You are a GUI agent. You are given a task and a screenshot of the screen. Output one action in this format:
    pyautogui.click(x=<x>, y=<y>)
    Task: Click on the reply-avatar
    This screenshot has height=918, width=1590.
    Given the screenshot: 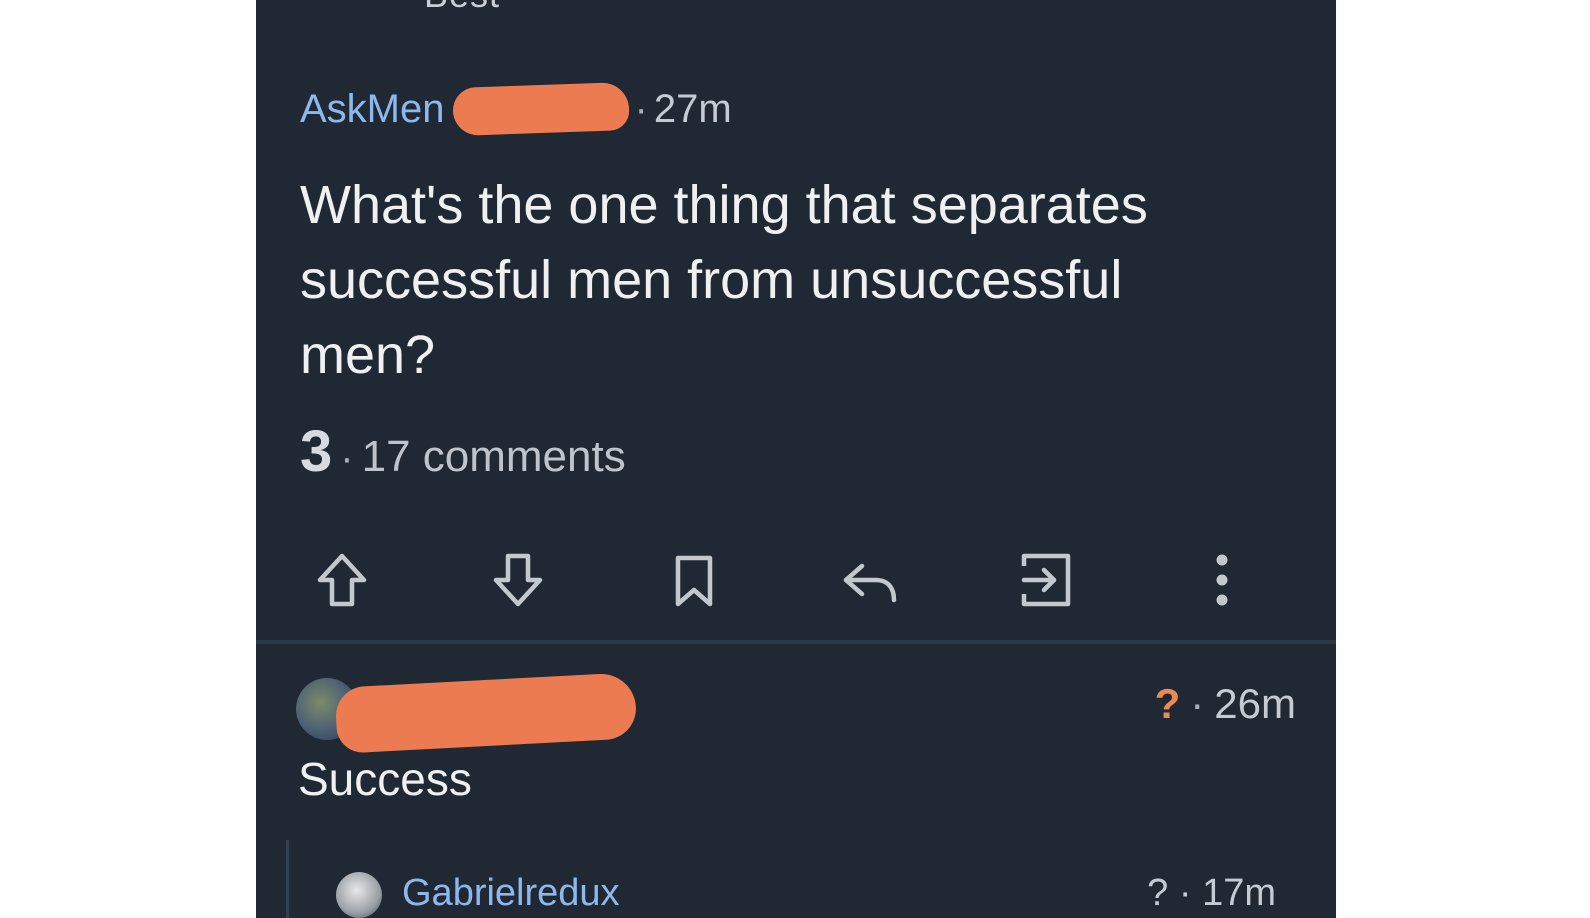 What is the action you would take?
    pyautogui.click(x=359, y=895)
    